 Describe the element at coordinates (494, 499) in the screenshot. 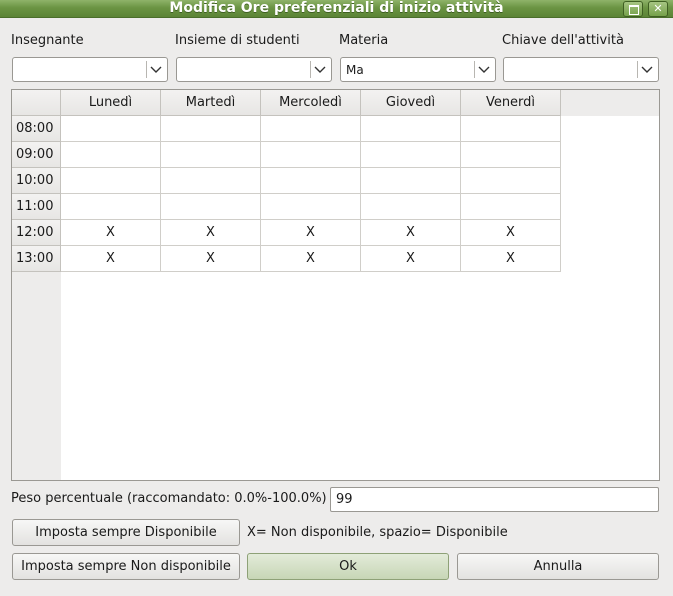

I see `weight-percentage-input` at that location.